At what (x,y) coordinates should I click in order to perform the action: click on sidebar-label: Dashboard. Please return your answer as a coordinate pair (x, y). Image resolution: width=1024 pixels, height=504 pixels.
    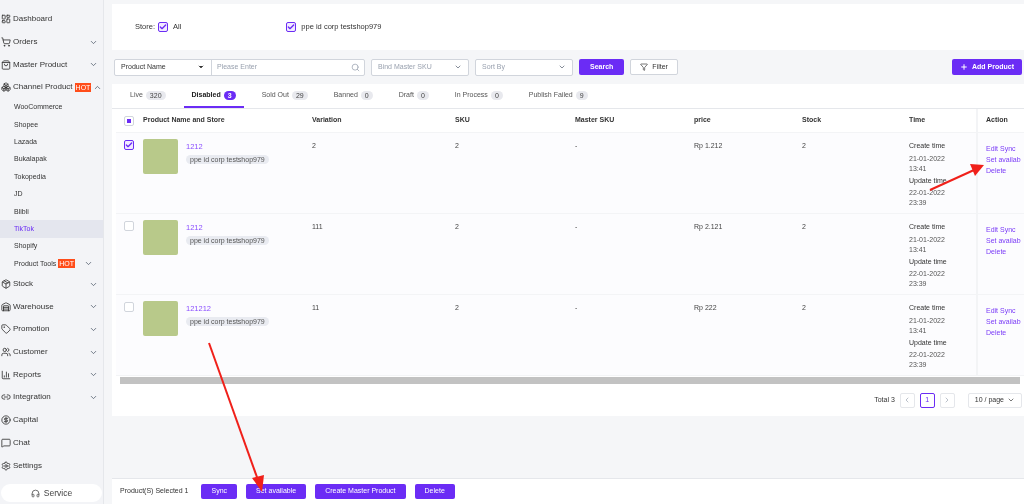
    Looking at the image, I should click on (33, 19).